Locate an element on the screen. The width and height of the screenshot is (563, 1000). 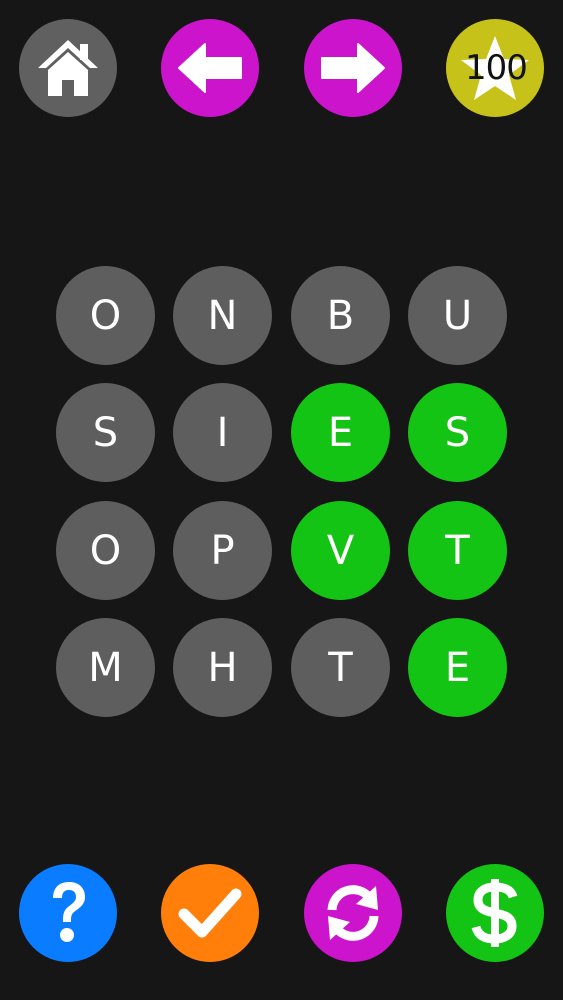
shuffle-button is located at coordinates (353, 913).